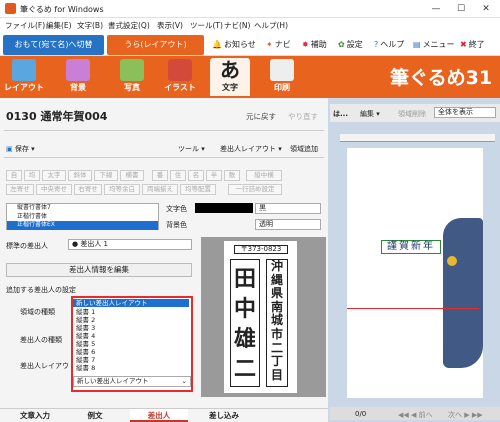  Describe the element at coordinates (389, 44) in the screenshot. I see `help-button: ? ヘルプ` at that location.